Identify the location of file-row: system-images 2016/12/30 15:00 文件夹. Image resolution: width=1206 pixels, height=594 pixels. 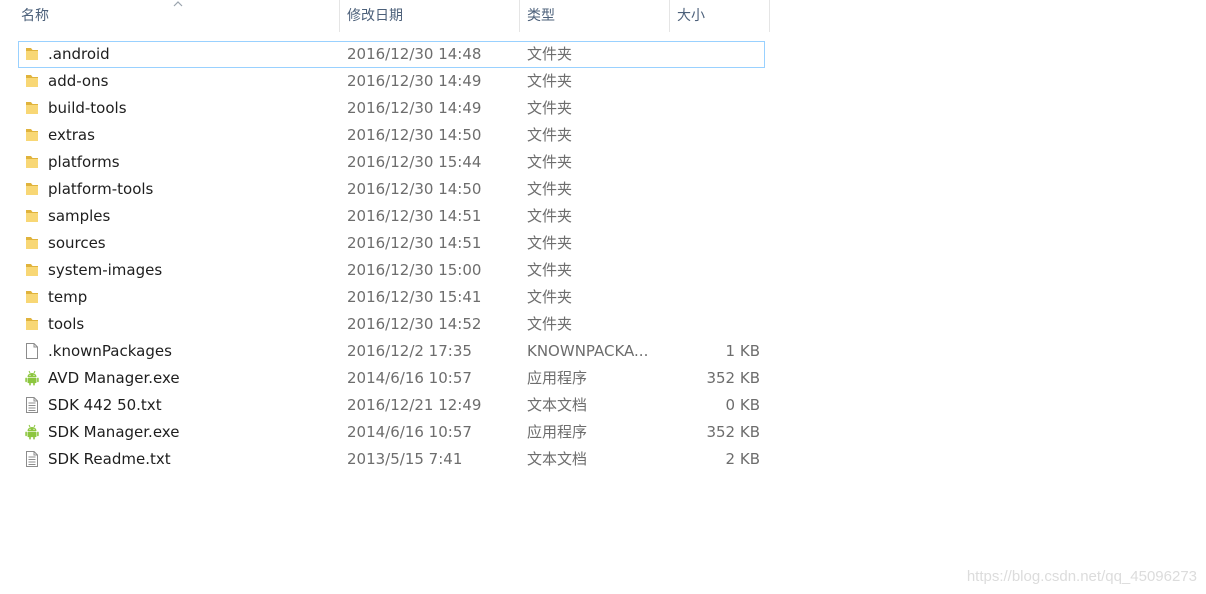
(391, 270).